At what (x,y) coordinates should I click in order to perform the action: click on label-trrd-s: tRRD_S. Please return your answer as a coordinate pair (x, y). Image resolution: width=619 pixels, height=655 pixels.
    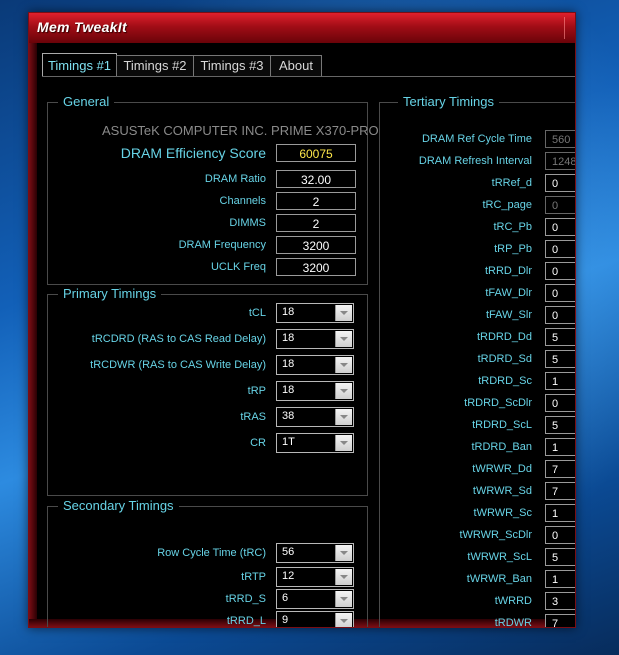
    Looking at the image, I should click on (245, 599).